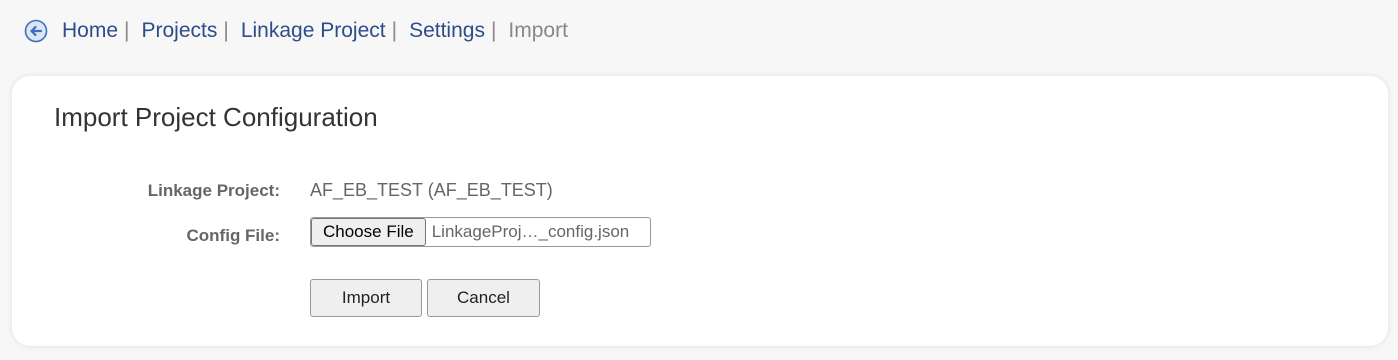 The width and height of the screenshot is (1398, 360). Describe the element at coordinates (90, 31) in the screenshot. I see `breadcrumb-home-link: Home` at that location.